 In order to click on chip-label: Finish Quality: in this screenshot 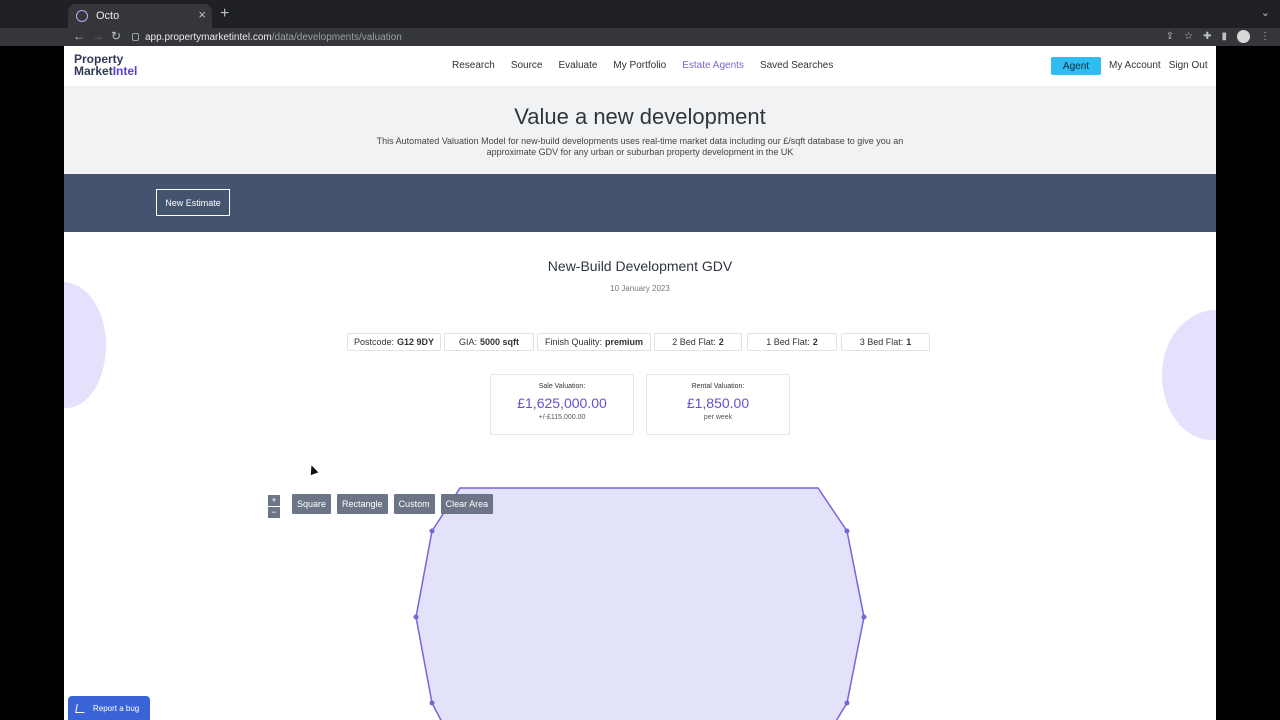, I will do `click(573, 342)`.